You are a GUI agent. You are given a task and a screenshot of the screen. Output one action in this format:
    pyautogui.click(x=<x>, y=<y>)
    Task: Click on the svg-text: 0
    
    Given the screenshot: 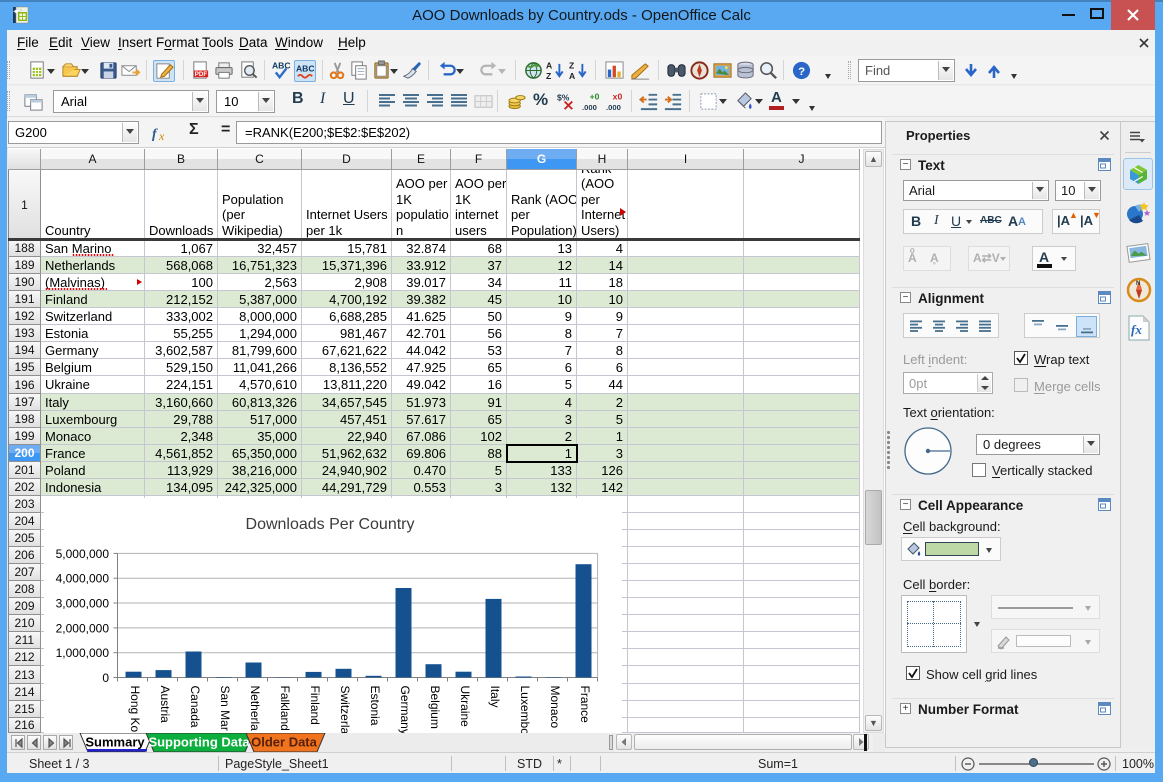 What is the action you would take?
    pyautogui.click(x=105, y=678)
    